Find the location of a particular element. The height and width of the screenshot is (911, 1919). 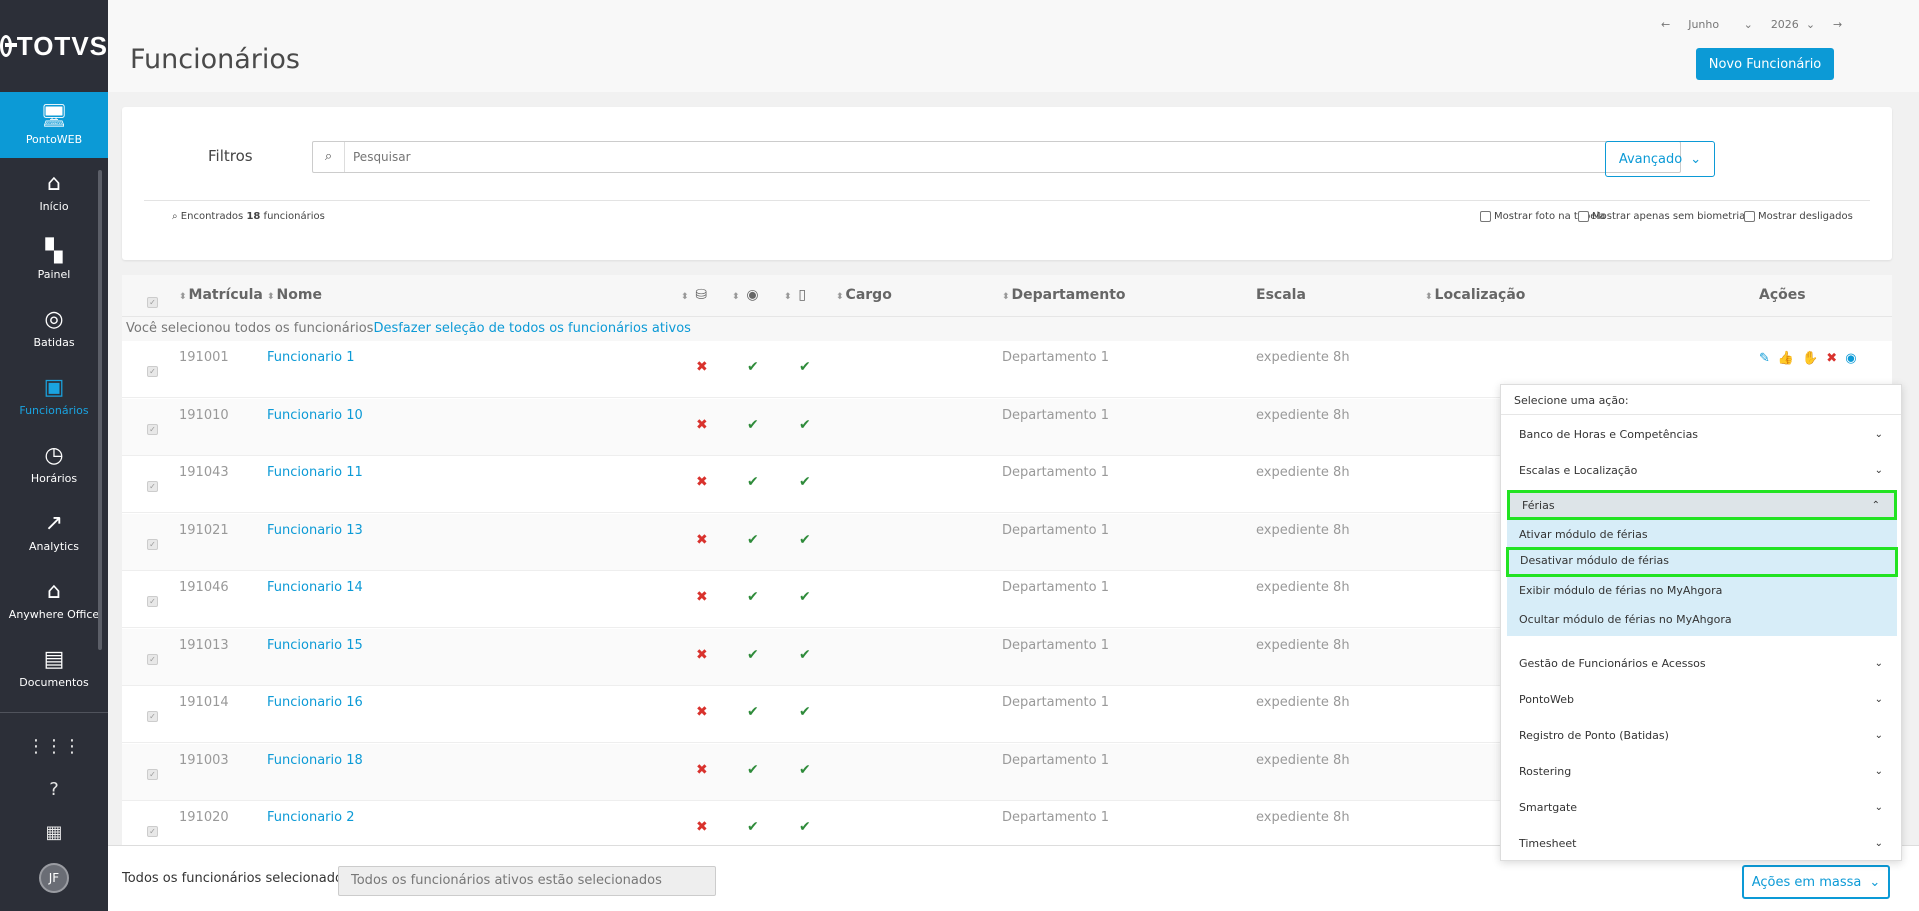

cell-departamento: Departamento 1 is located at coordinates (1055, 472).